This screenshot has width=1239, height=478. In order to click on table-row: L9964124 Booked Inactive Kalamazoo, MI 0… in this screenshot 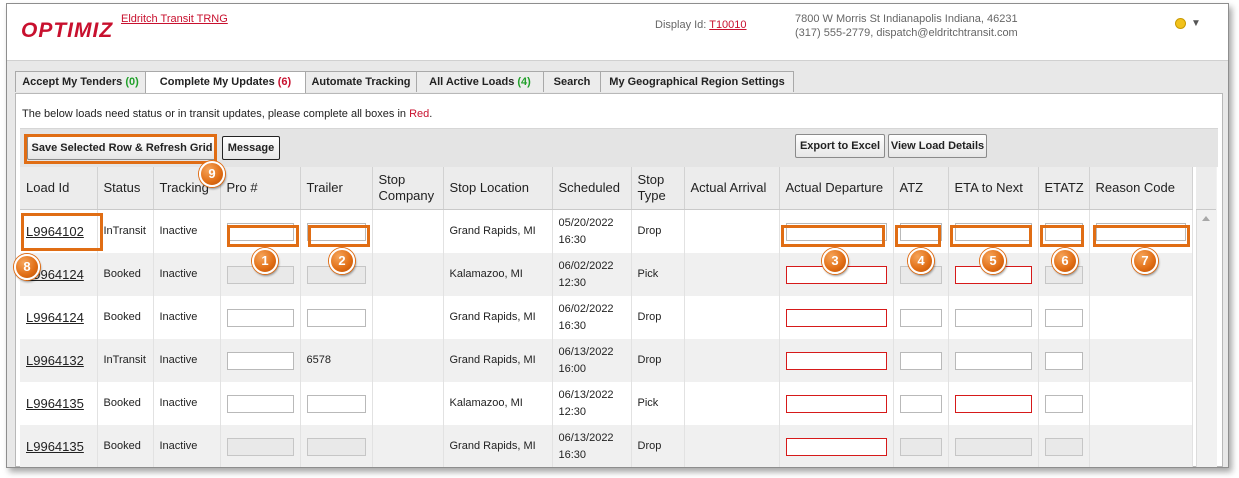, I will do `click(606, 274)`.